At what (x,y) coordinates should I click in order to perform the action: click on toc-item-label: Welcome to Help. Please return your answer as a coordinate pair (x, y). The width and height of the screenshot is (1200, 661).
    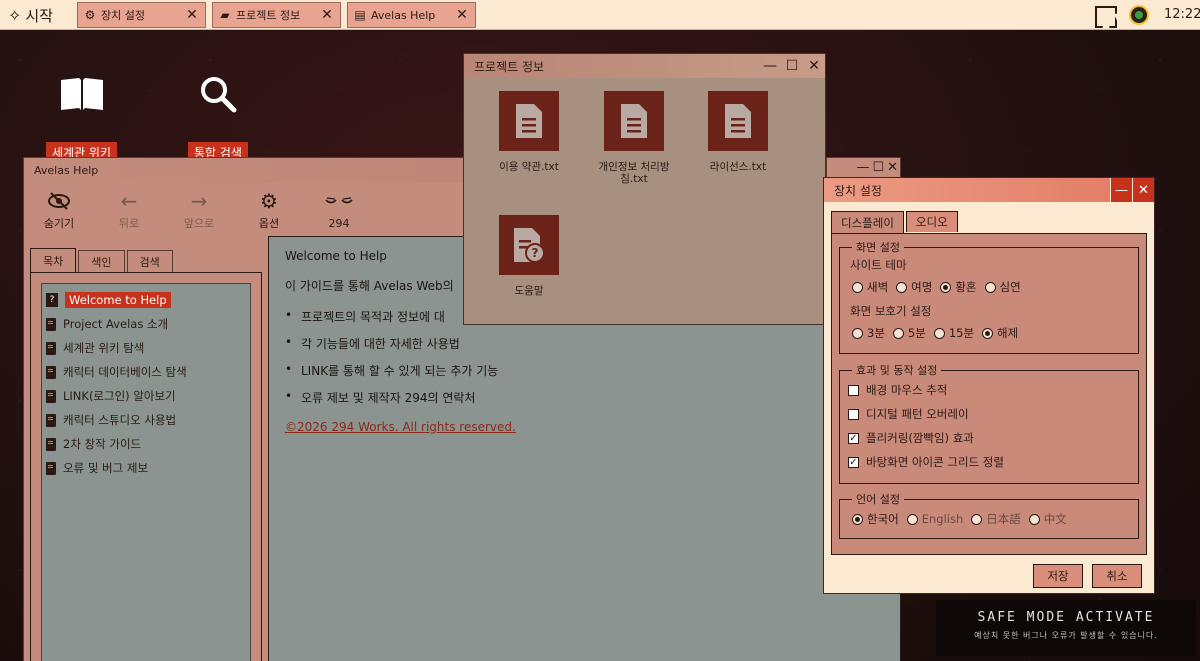
    Looking at the image, I should click on (118, 300).